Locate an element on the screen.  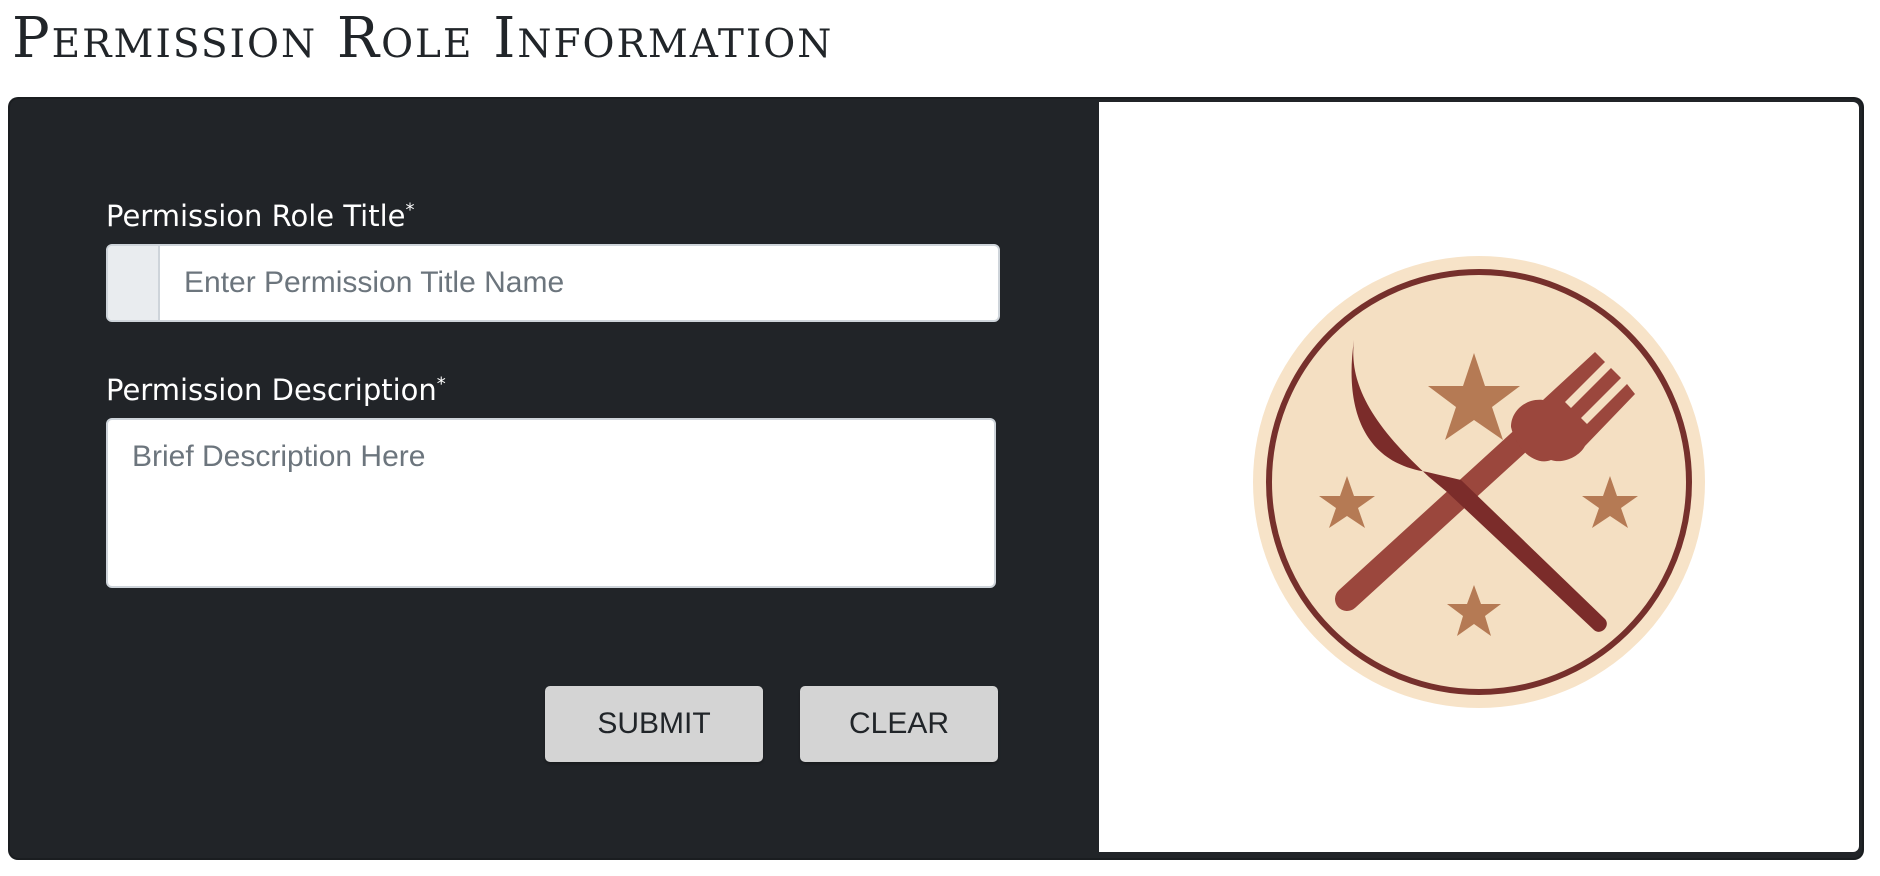
title-field-label: Permission Role Title* is located at coordinates (260, 216).